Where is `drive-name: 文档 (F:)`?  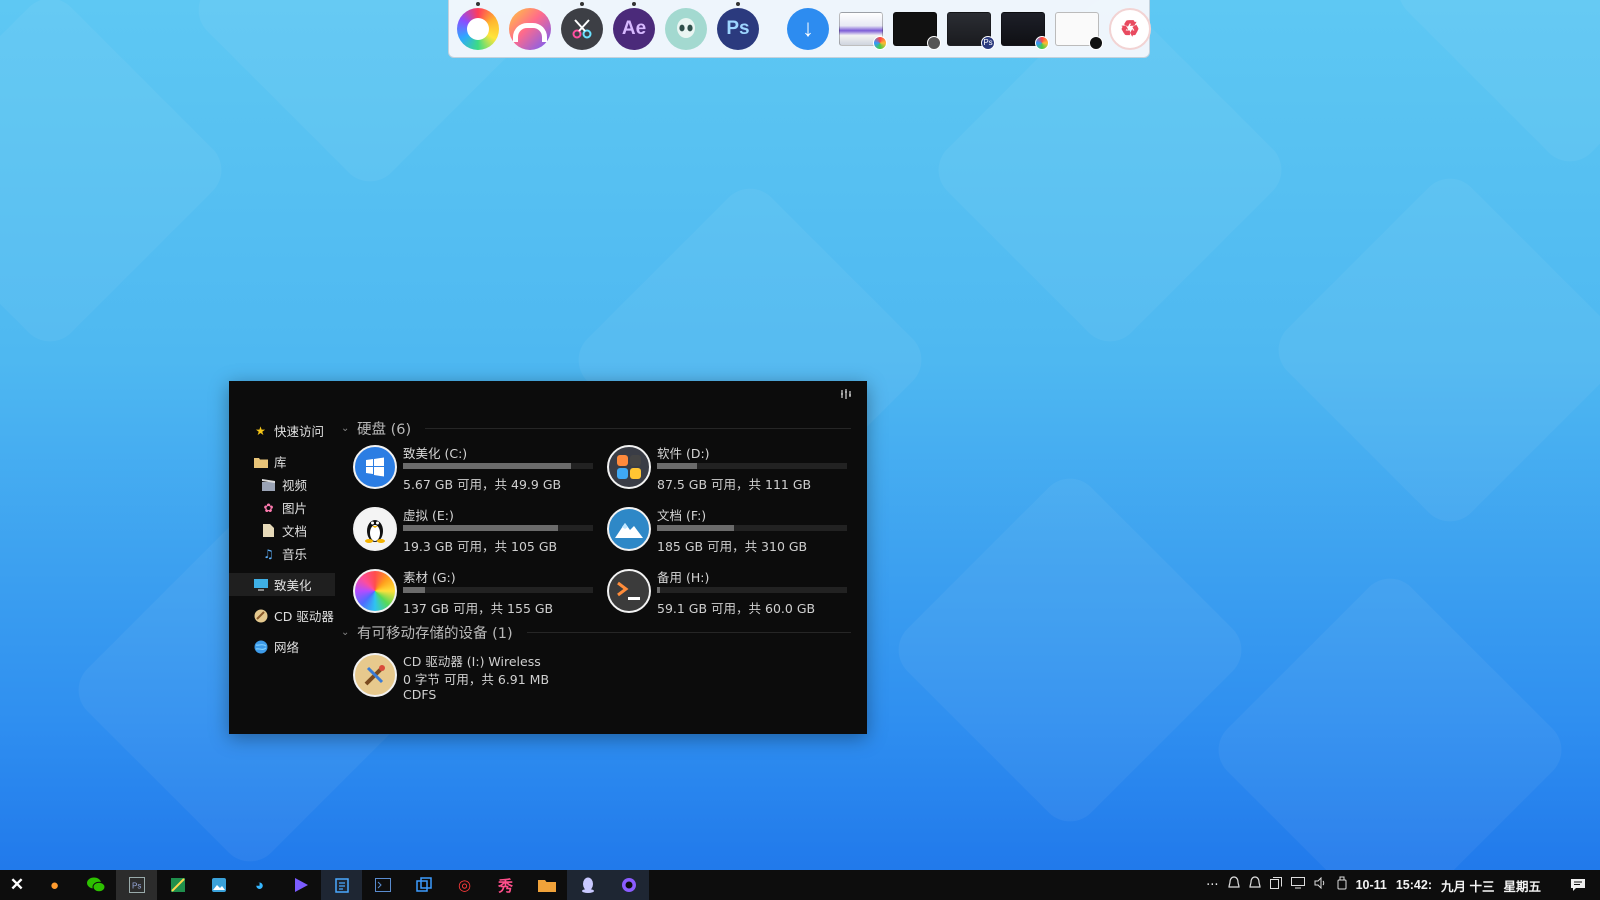 drive-name: 文档 (F:) is located at coordinates (682, 515).